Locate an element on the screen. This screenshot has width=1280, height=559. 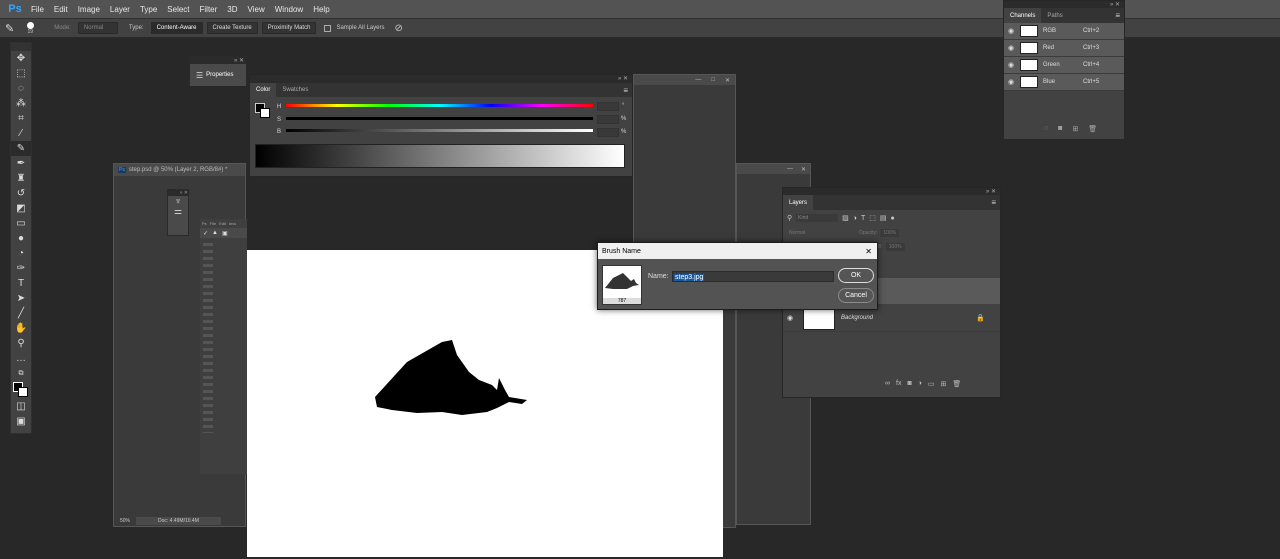
filter-smart-icon: ▤ is located at coordinates (883, 218).